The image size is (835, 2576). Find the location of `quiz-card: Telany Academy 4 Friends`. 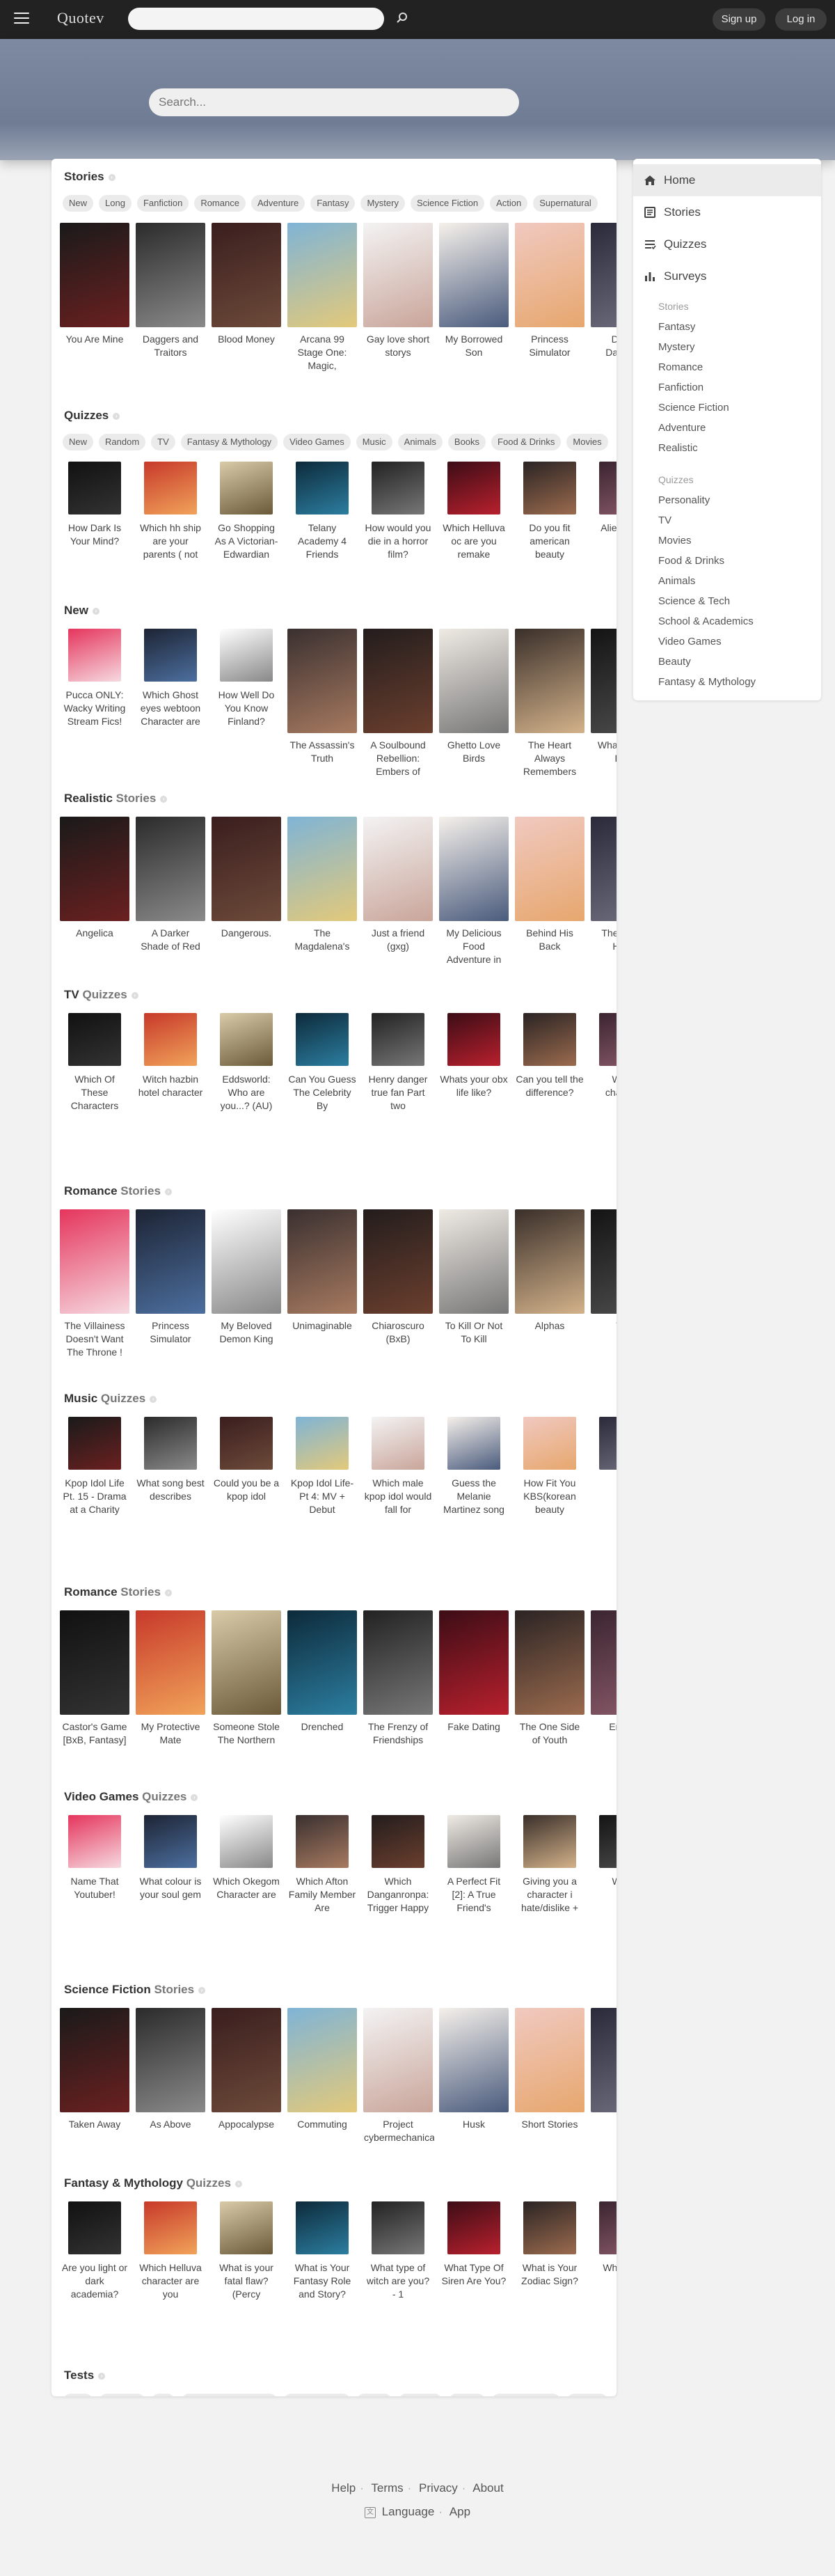

quiz-card: Telany Academy 4 Friends is located at coordinates (322, 518).